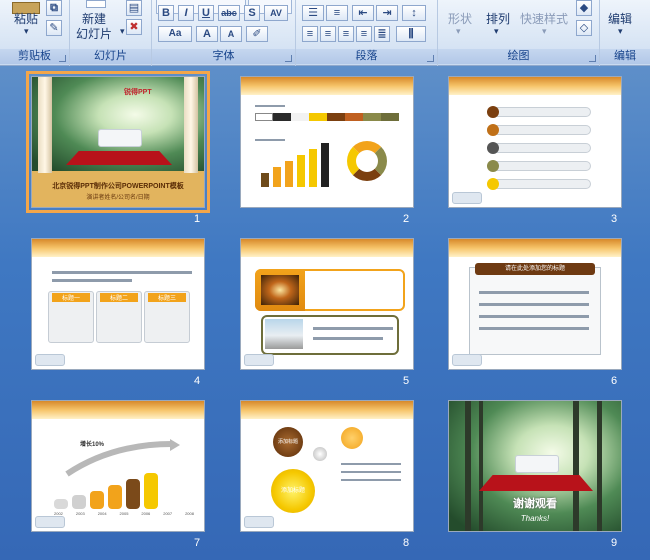 This screenshot has height=560, width=650. I want to click on copy-icon: ⧉, so click(54, 8).